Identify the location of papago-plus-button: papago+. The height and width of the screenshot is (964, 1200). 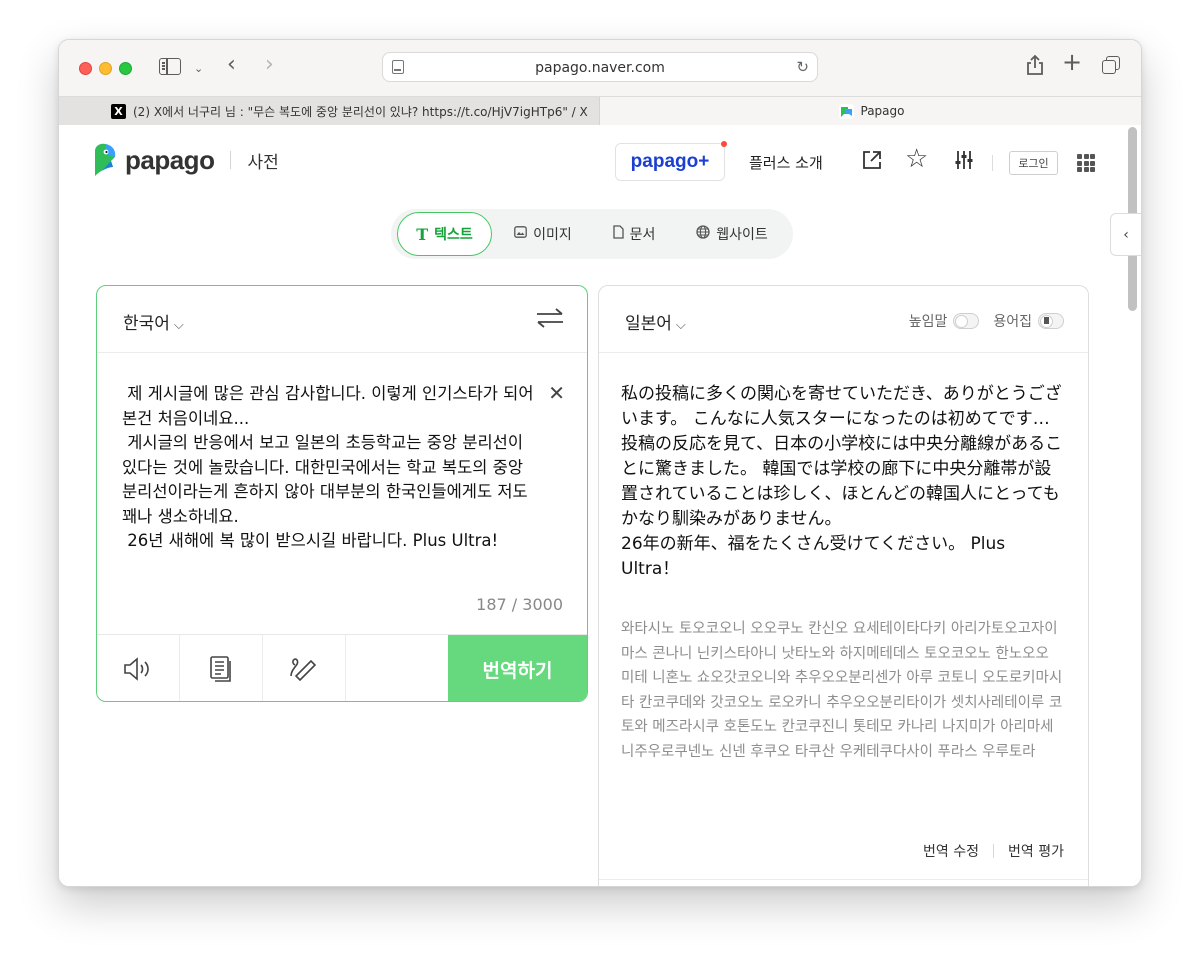
(671, 161).